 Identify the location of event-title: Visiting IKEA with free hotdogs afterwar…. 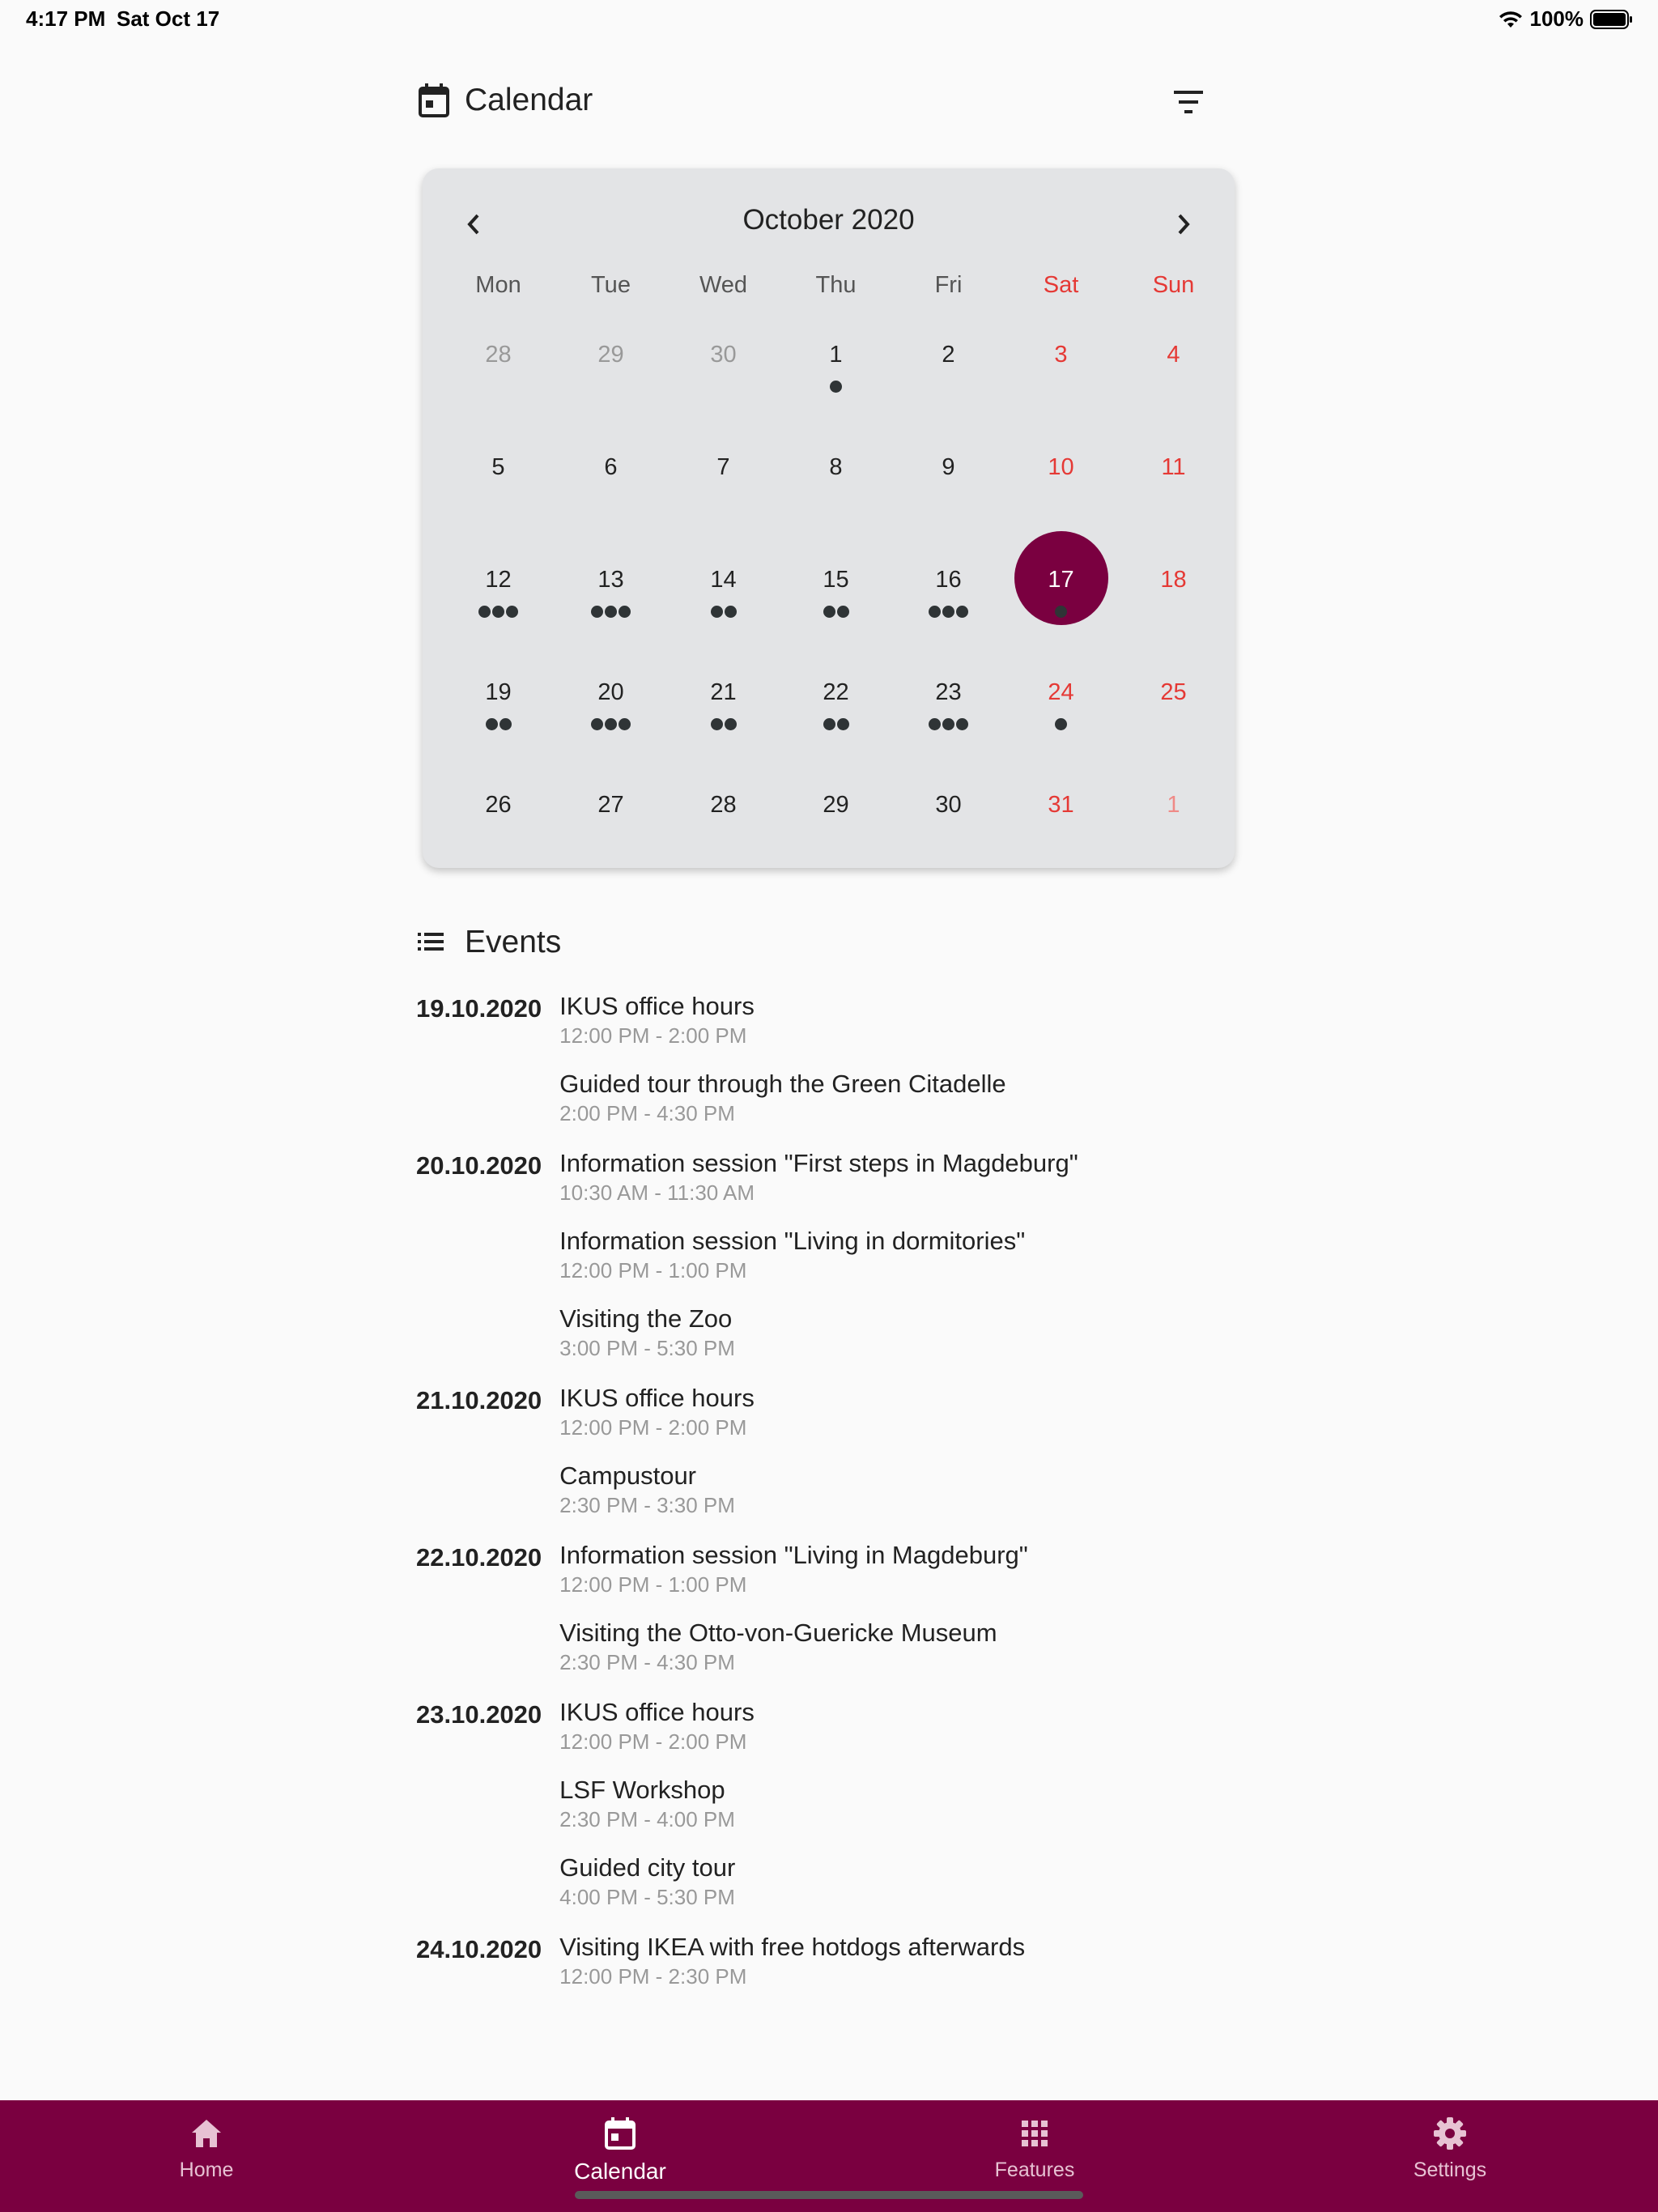
(792, 1947).